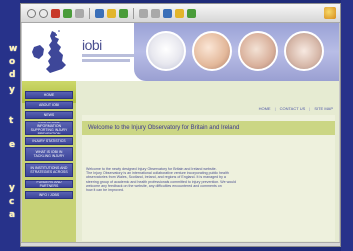 The height and width of the screenshot is (251, 353). I want to click on margin-text: e, so click(12, 145).